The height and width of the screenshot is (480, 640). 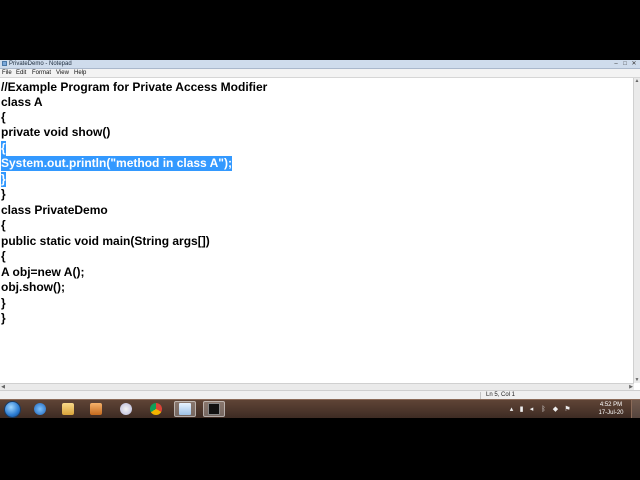 What do you see at coordinates (80, 73) in the screenshot?
I see `menu-help: Help` at bounding box center [80, 73].